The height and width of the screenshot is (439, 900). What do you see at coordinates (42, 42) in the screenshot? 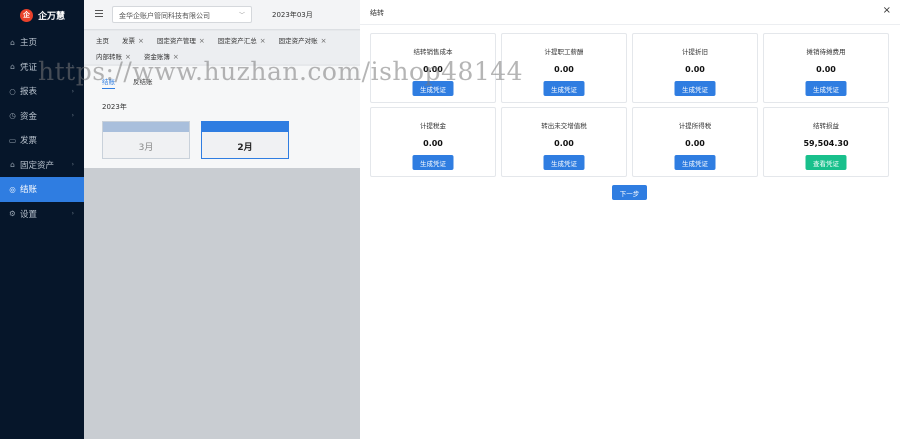
I see `sidebar-item-0: ⌂ 主页` at bounding box center [42, 42].